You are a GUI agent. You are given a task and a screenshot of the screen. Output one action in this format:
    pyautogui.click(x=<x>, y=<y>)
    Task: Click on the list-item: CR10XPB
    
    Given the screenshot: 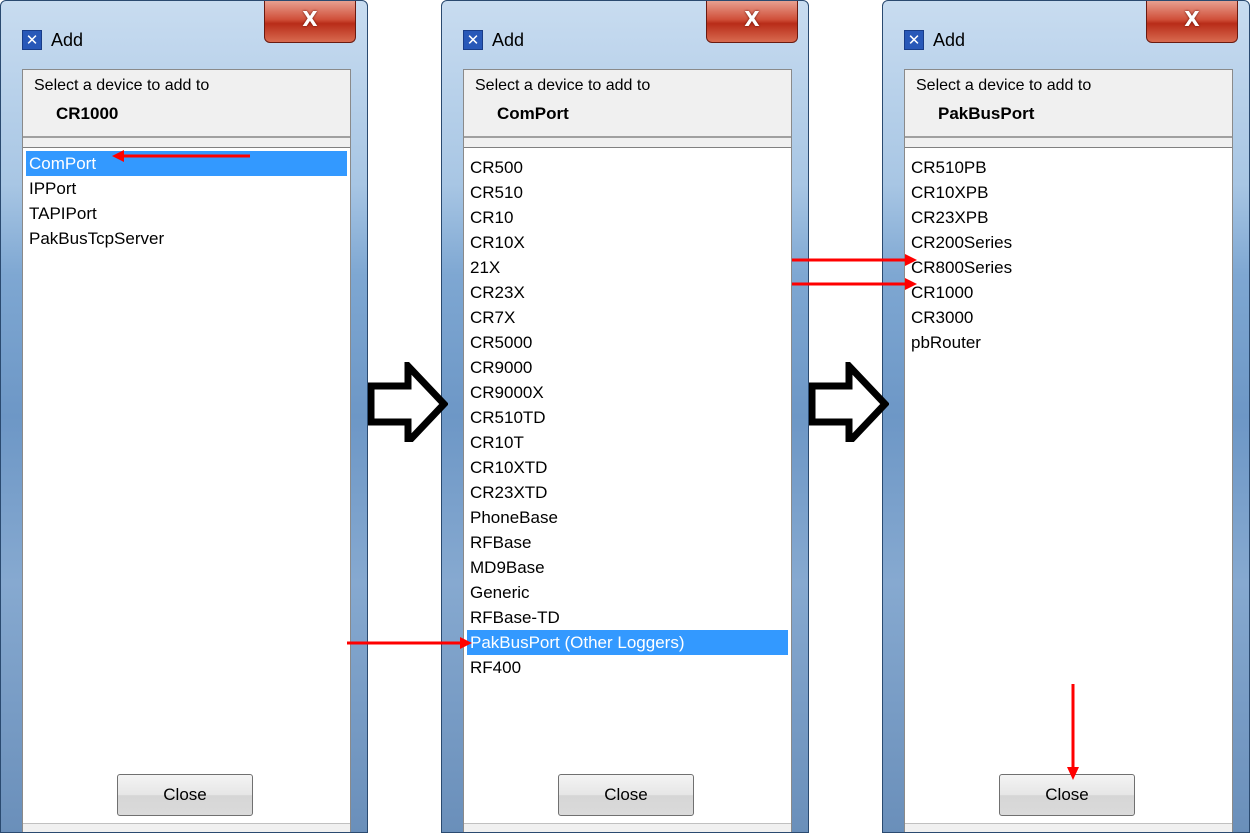 What is the action you would take?
    pyautogui.click(x=1068, y=192)
    